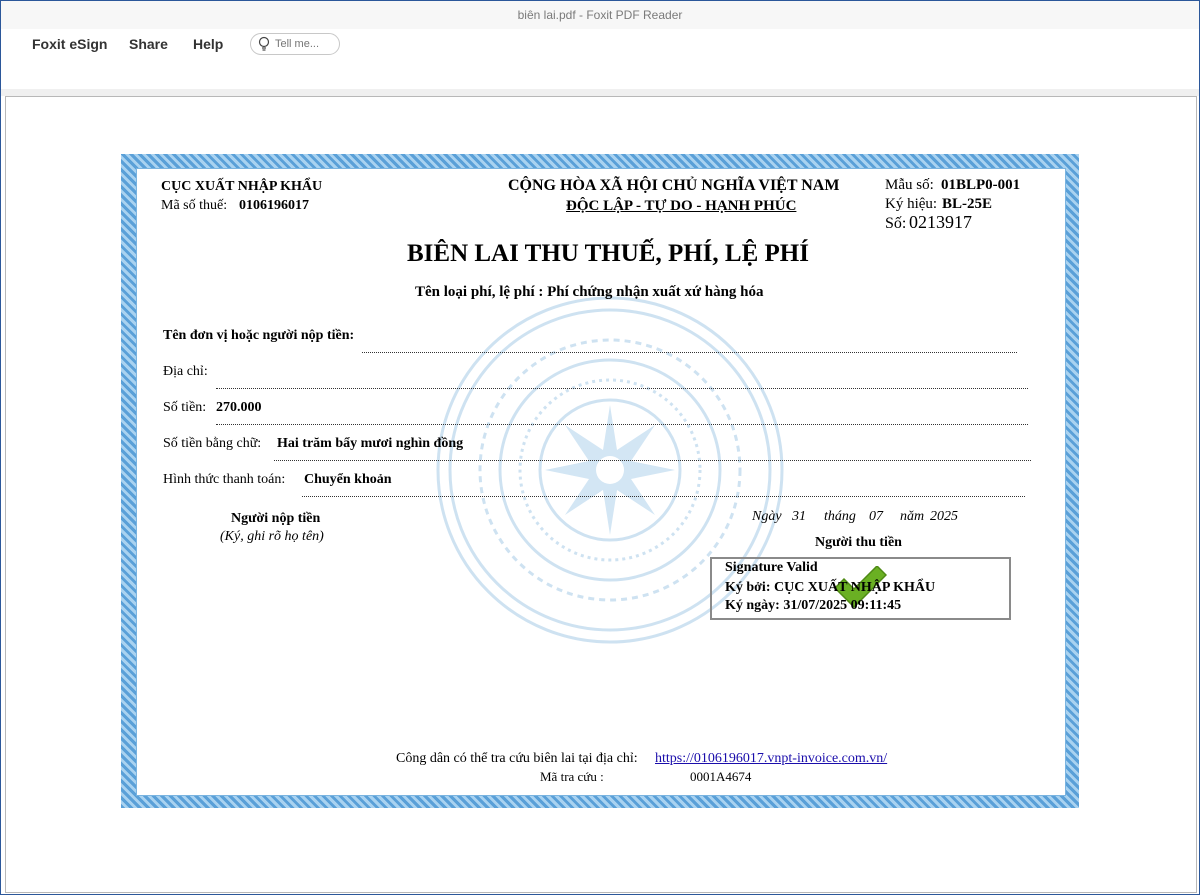 Image resolution: width=1200 pixels, height=895 pixels. Describe the element at coordinates (981, 185) in the screenshot. I see `form-value: 01BLP0-001` at that location.